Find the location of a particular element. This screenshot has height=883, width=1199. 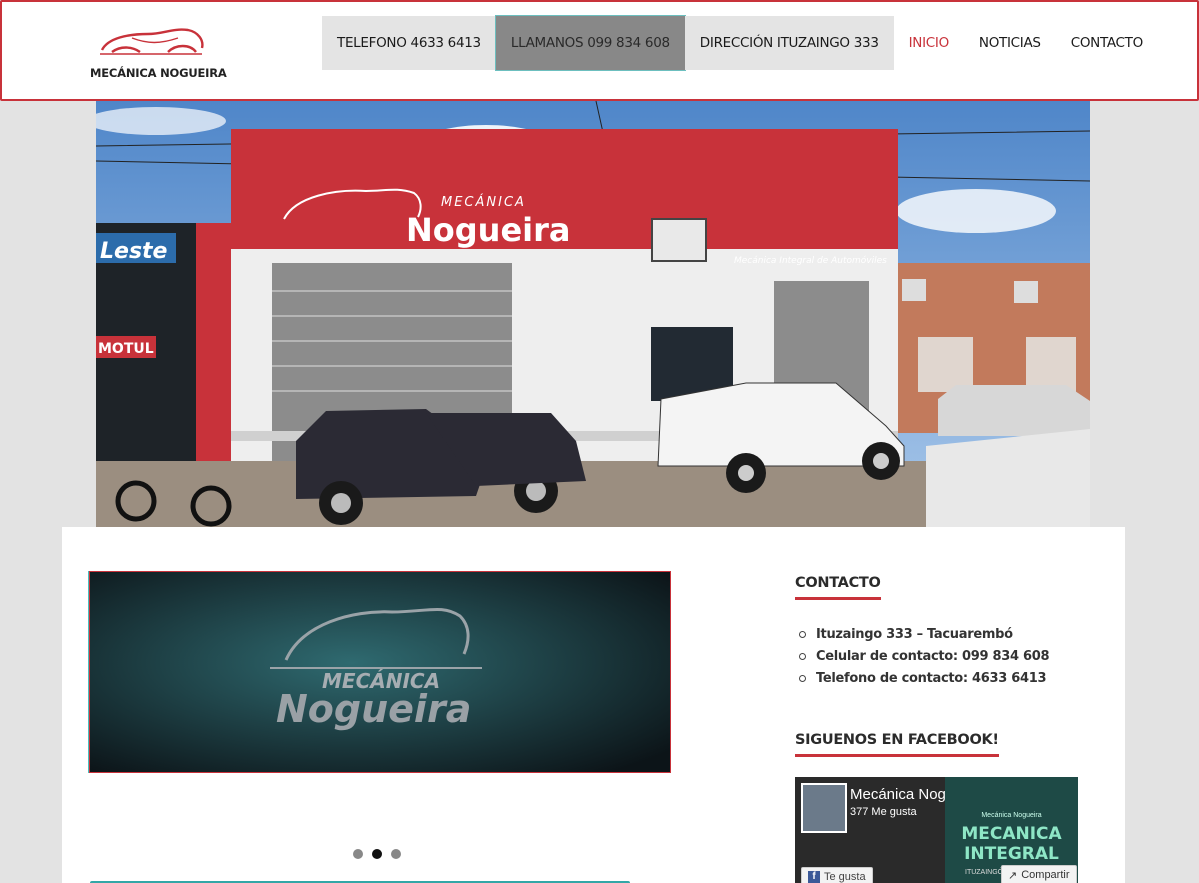

facebook-share-button: ↗ Compartir is located at coordinates (1039, 874).